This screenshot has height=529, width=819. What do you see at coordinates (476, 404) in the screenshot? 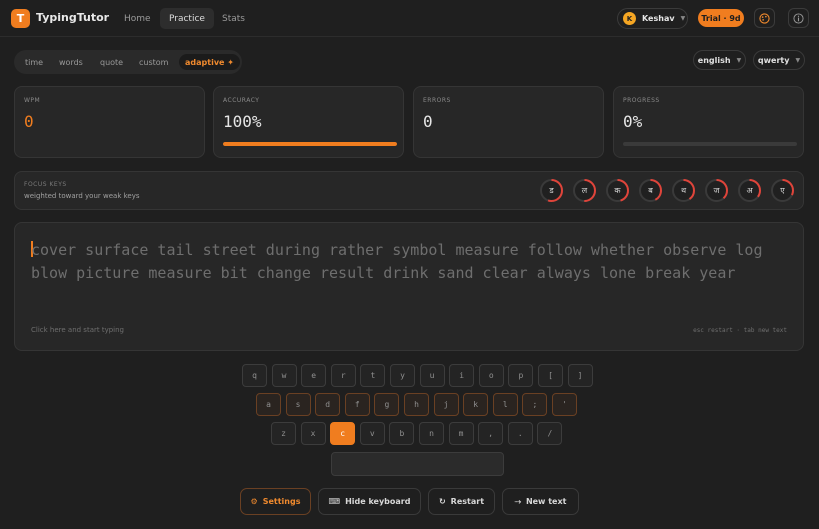
I see `key: k` at bounding box center [476, 404].